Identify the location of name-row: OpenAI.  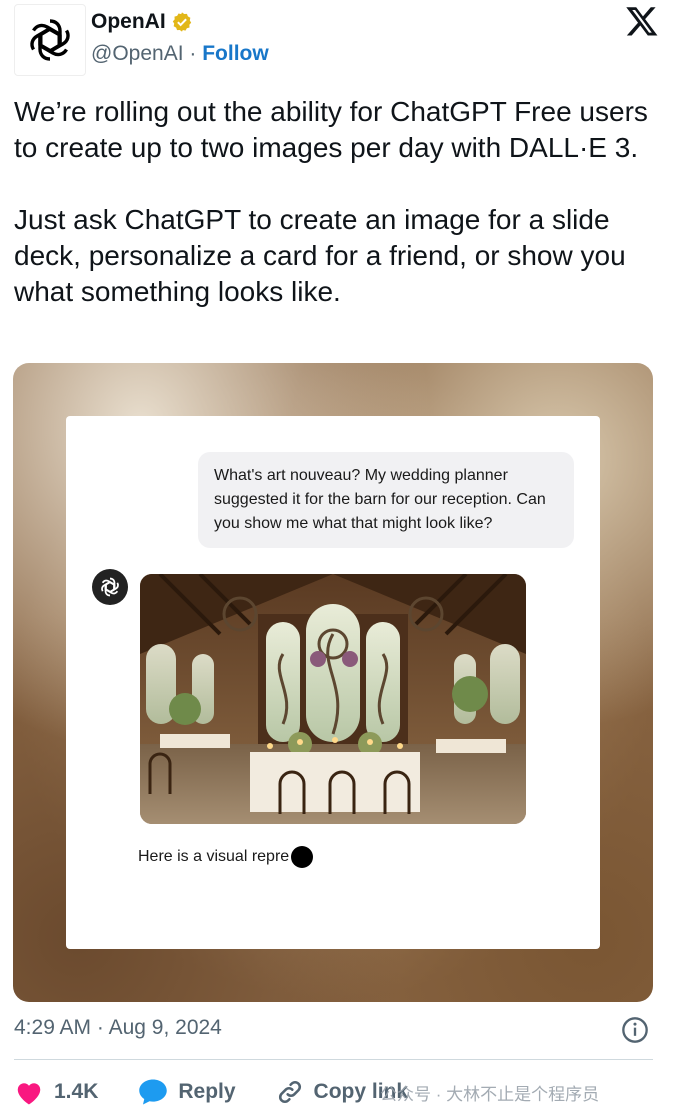
(142, 22).